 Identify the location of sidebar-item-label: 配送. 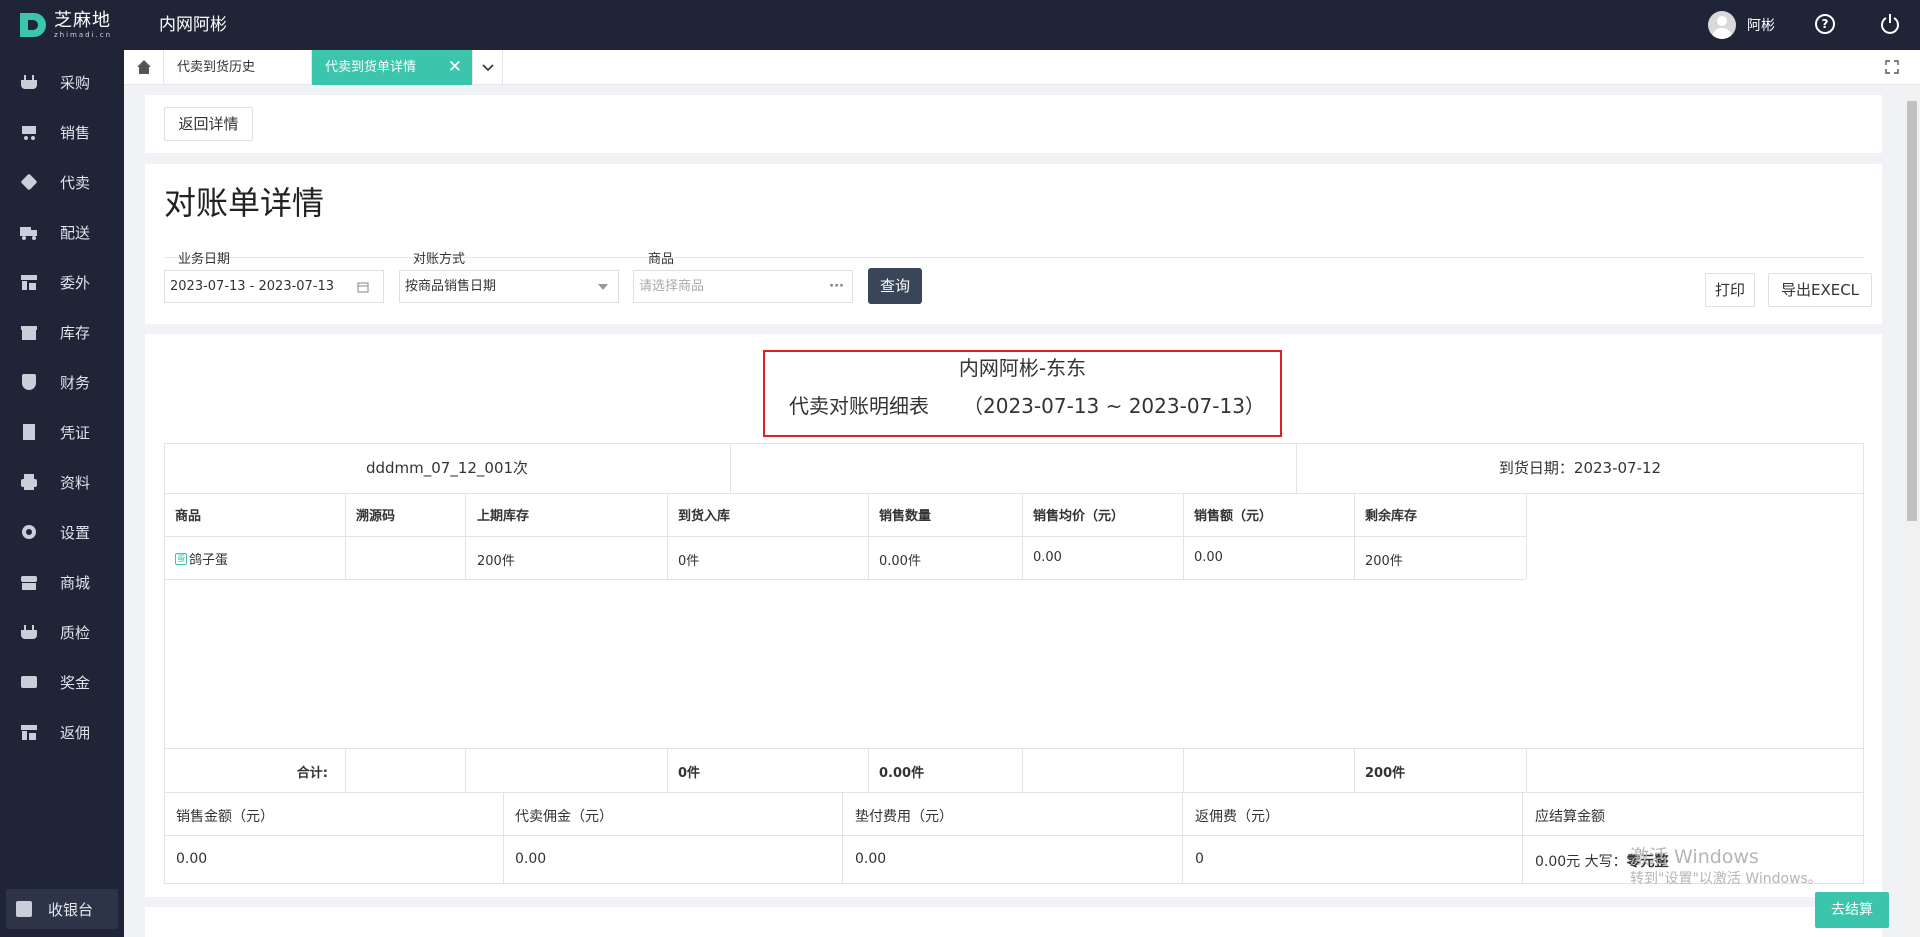
(75, 232).